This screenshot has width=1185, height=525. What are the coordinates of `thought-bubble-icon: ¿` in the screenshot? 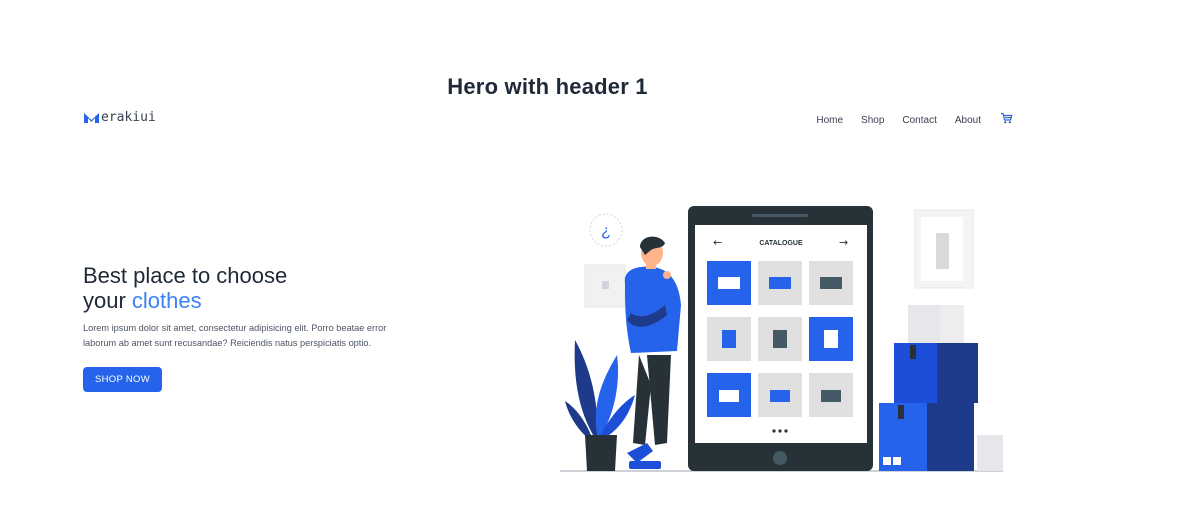 It's located at (606, 230).